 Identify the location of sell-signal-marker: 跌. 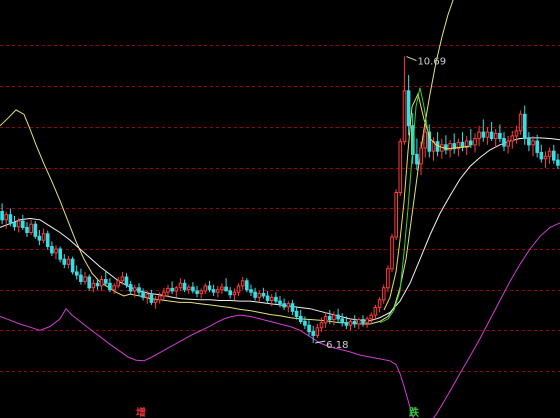
(414, 412).